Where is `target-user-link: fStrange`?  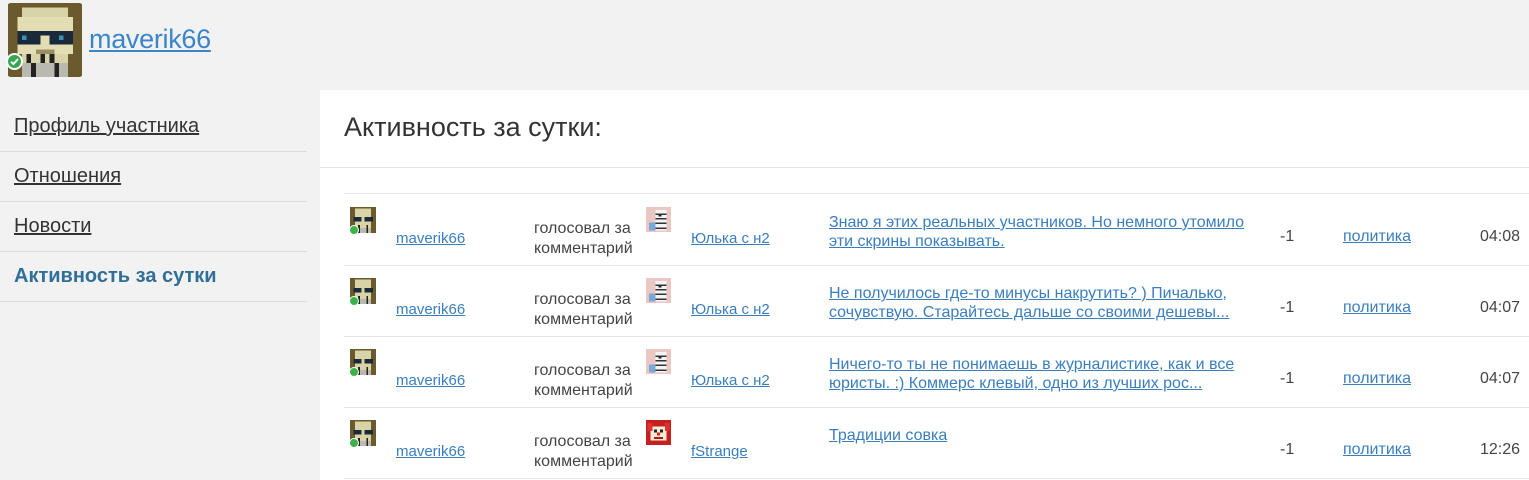
target-user-link: fStrange is located at coordinates (719, 451).